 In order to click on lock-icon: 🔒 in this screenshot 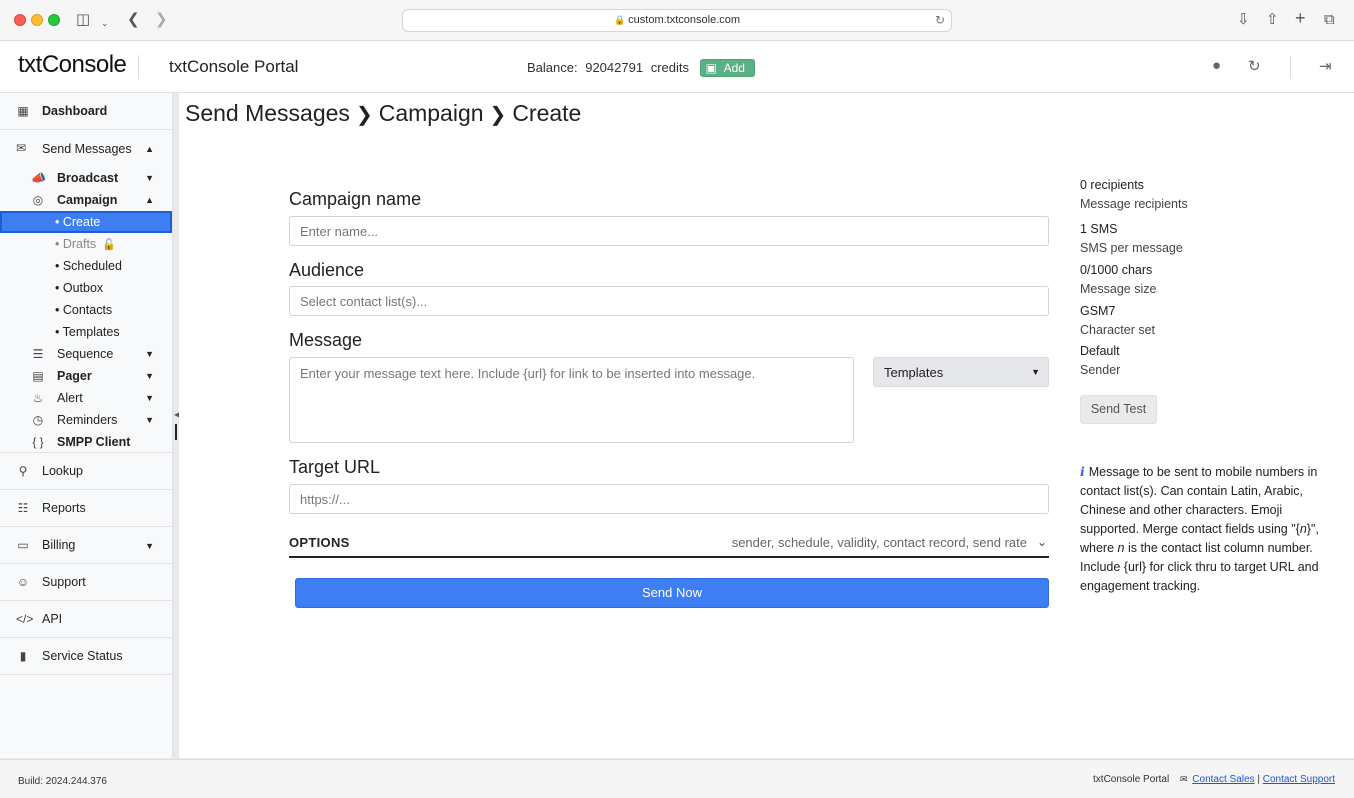, I will do `click(619, 20)`.